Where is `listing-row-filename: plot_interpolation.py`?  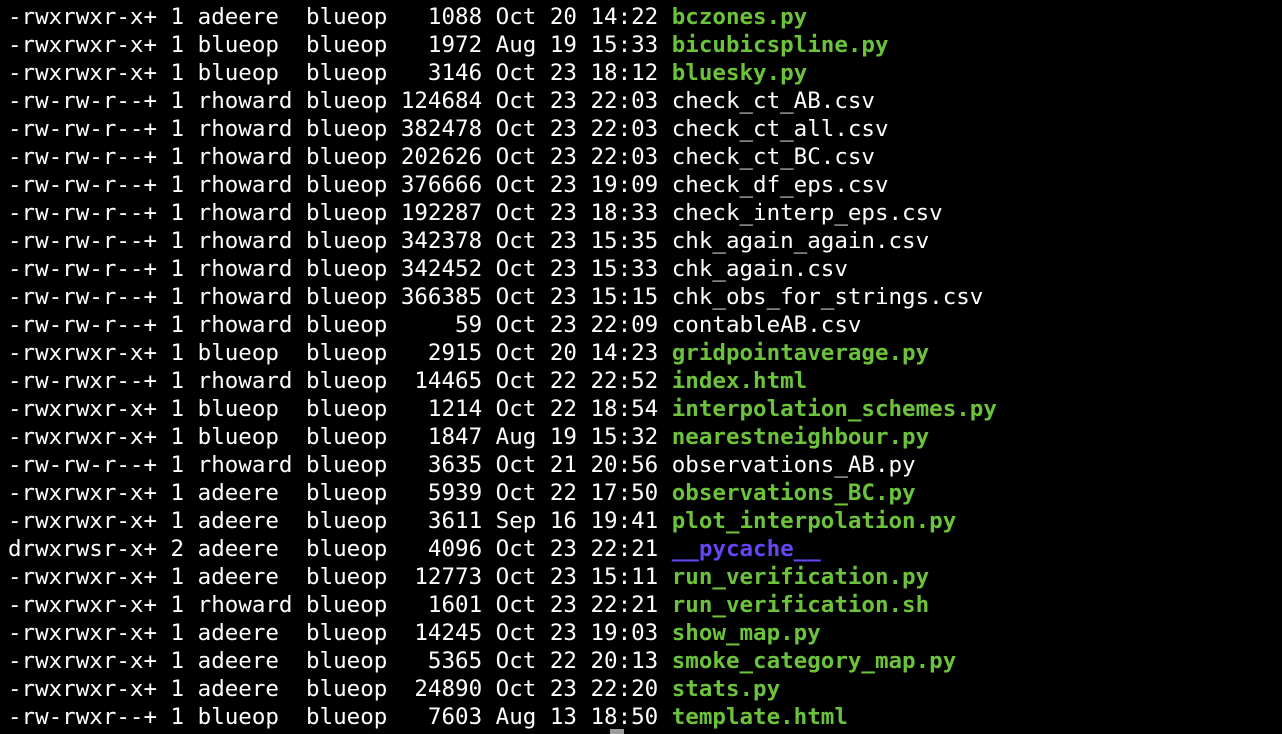
listing-row-filename: plot_interpolation.py is located at coordinates (814, 521).